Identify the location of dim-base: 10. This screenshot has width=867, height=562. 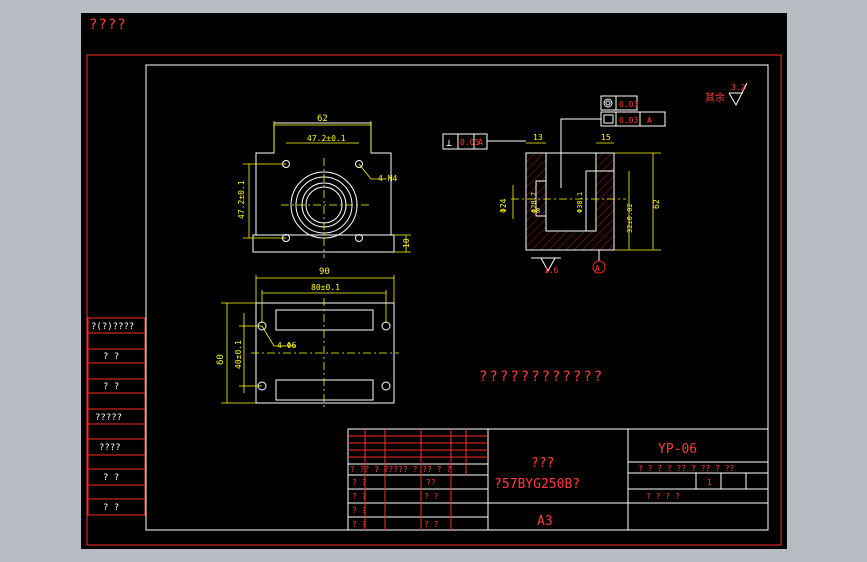
(406, 243).